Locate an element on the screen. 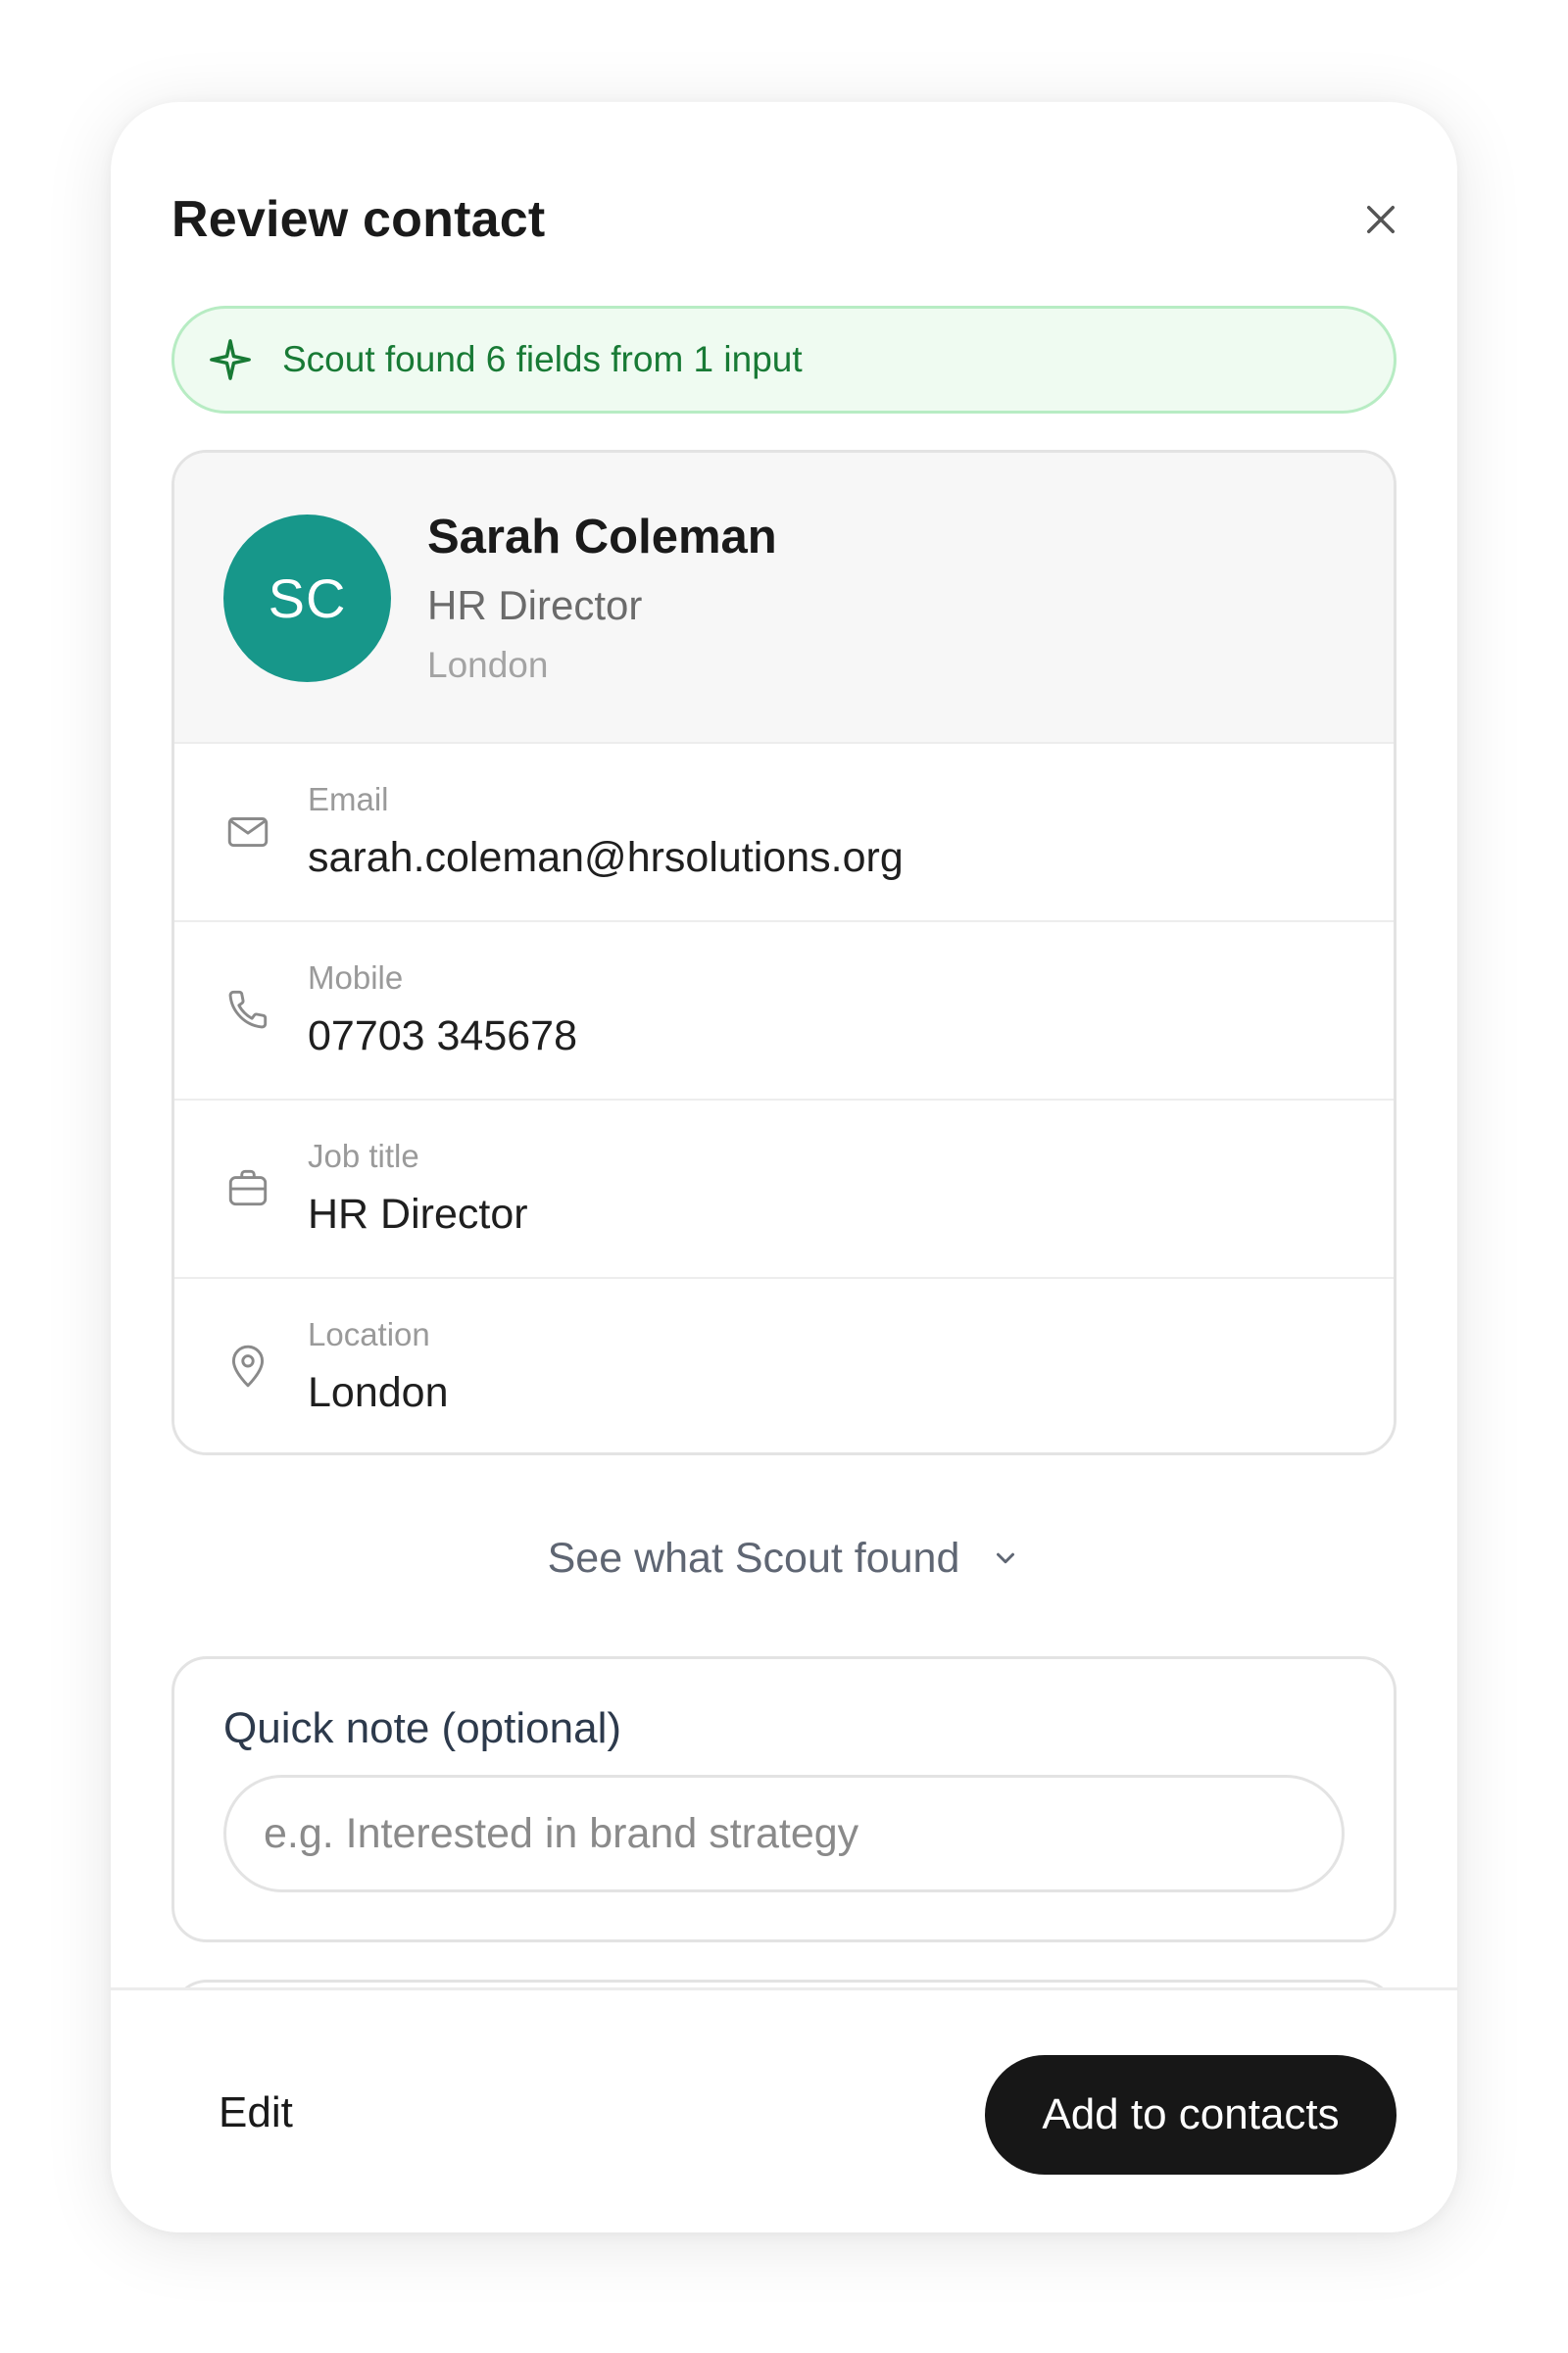 The image size is (1568, 2353). contact-card-header: SC Sarah Coleman HR Director London is located at coordinates (784, 598).